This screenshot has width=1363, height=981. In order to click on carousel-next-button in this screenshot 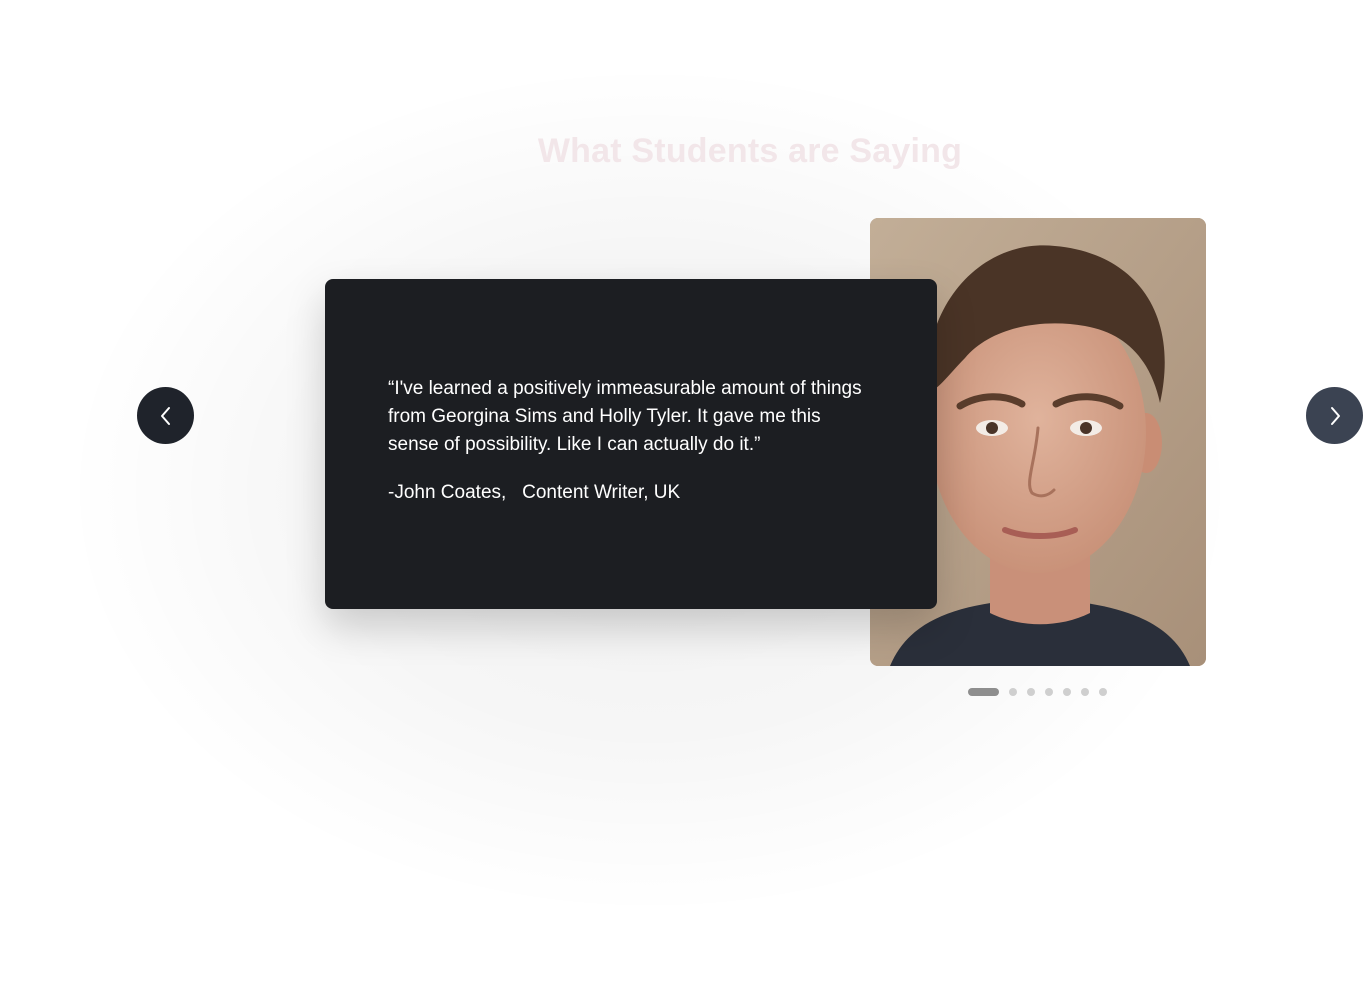, I will do `click(1334, 415)`.